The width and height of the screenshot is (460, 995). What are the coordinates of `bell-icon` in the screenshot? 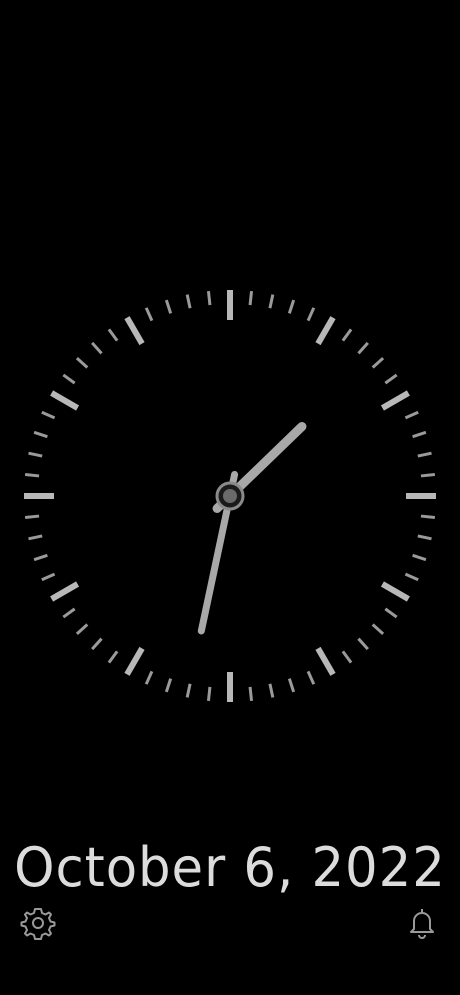 It's located at (422, 924).